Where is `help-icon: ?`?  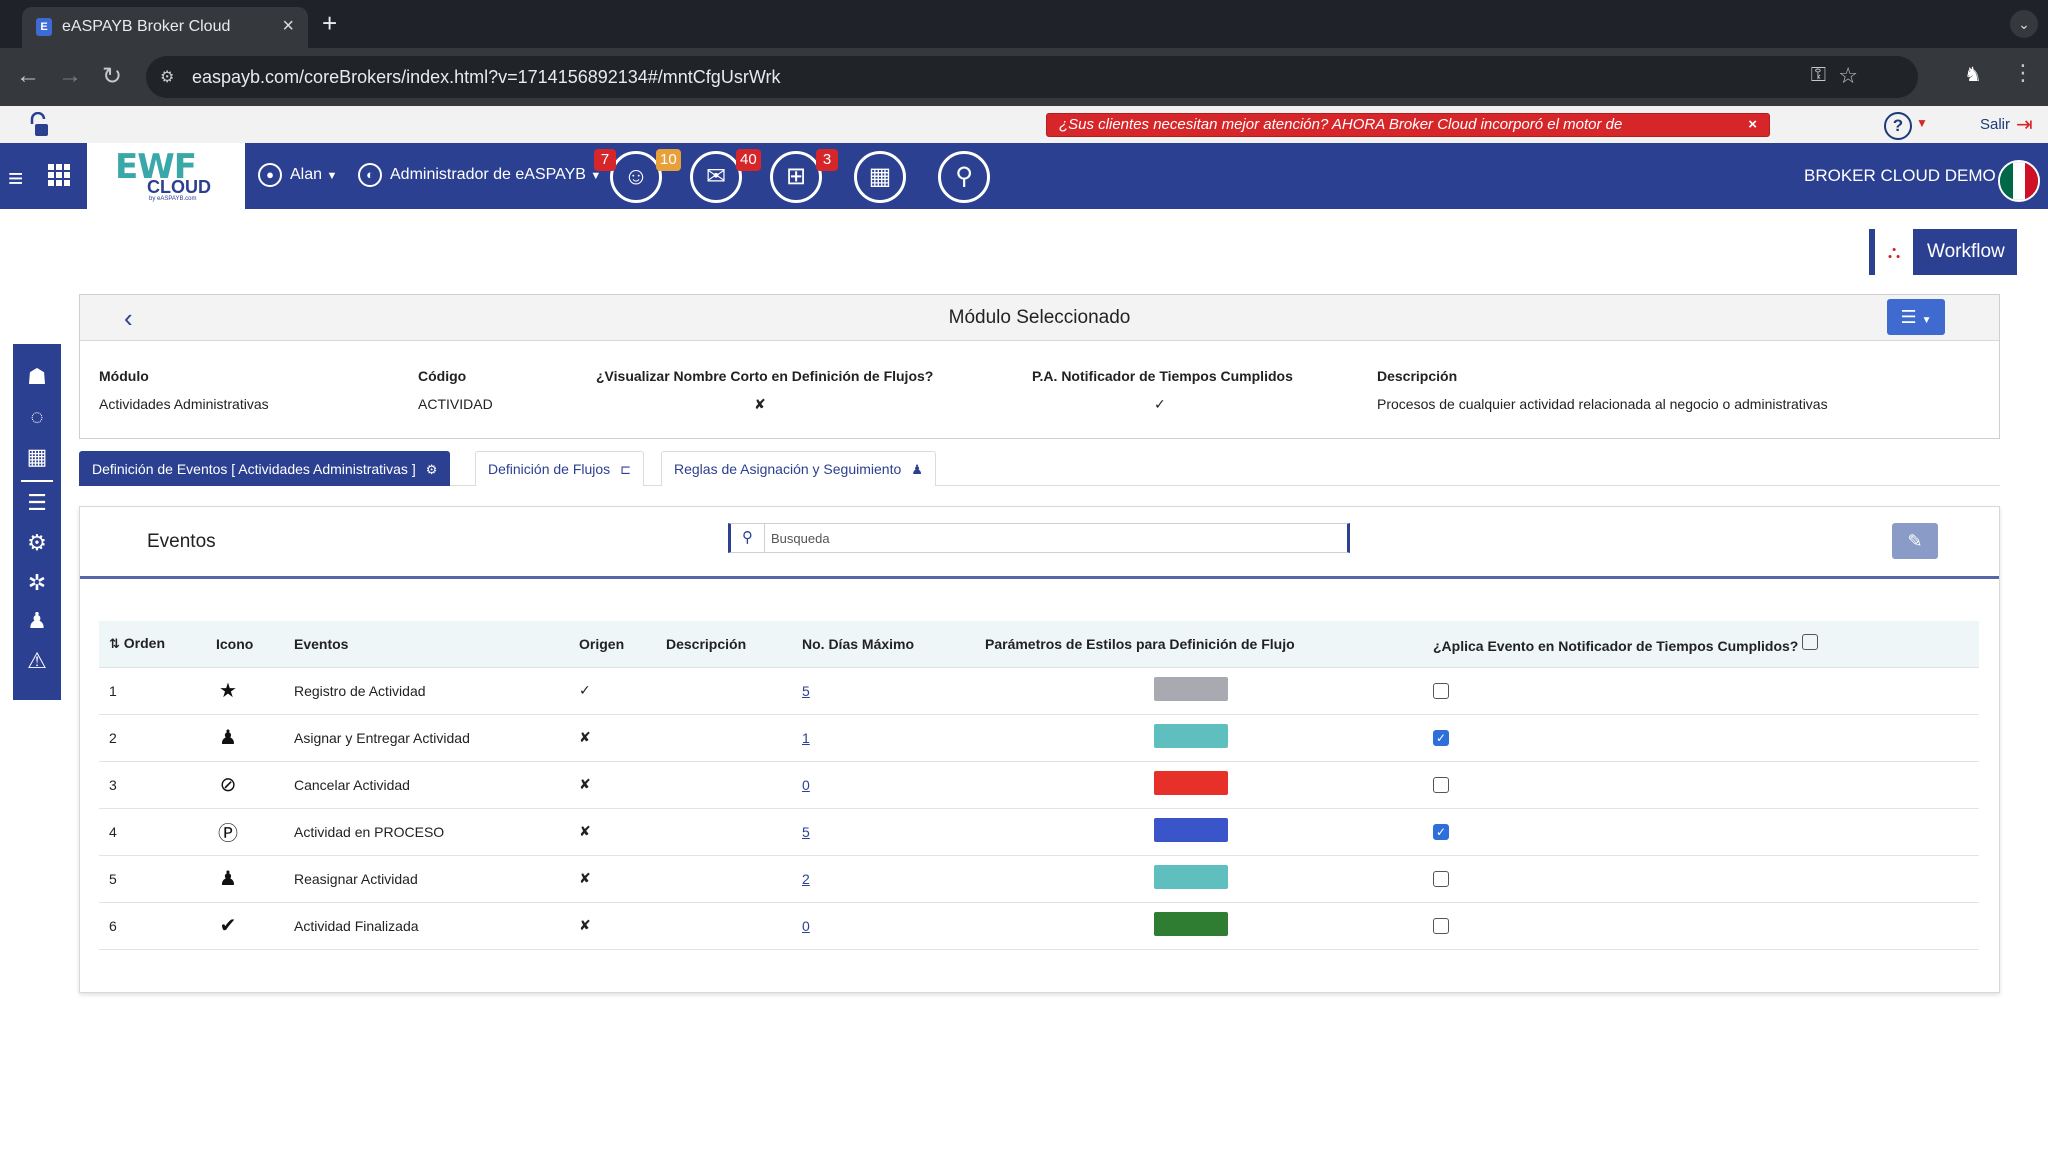 help-icon: ? is located at coordinates (1898, 126).